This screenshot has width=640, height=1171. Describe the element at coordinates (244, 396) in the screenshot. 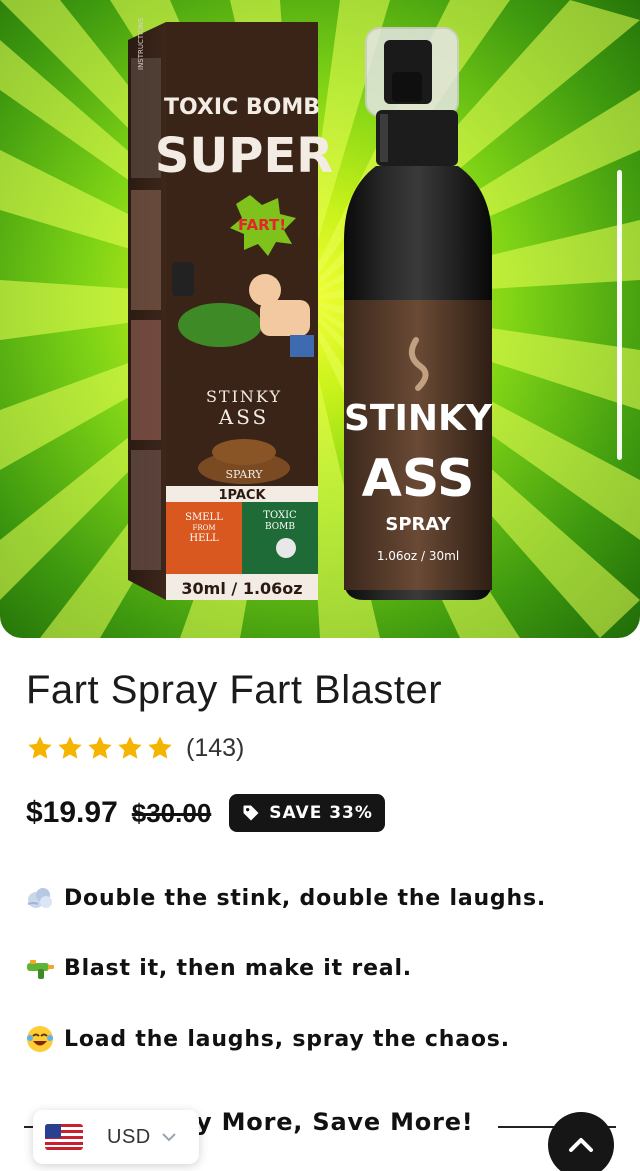

I see `box-stinky-text: STINKY` at that location.